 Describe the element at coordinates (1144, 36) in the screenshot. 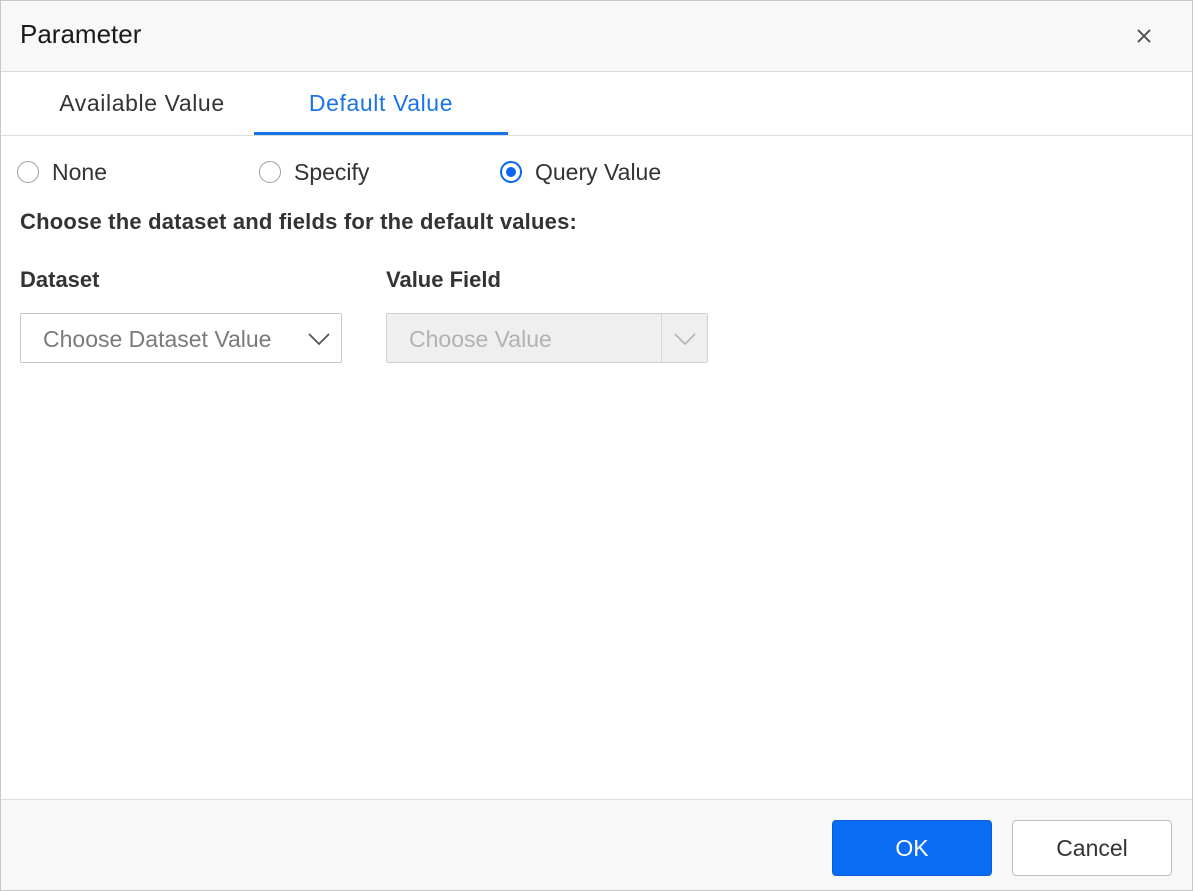

I see `close-icon` at that location.